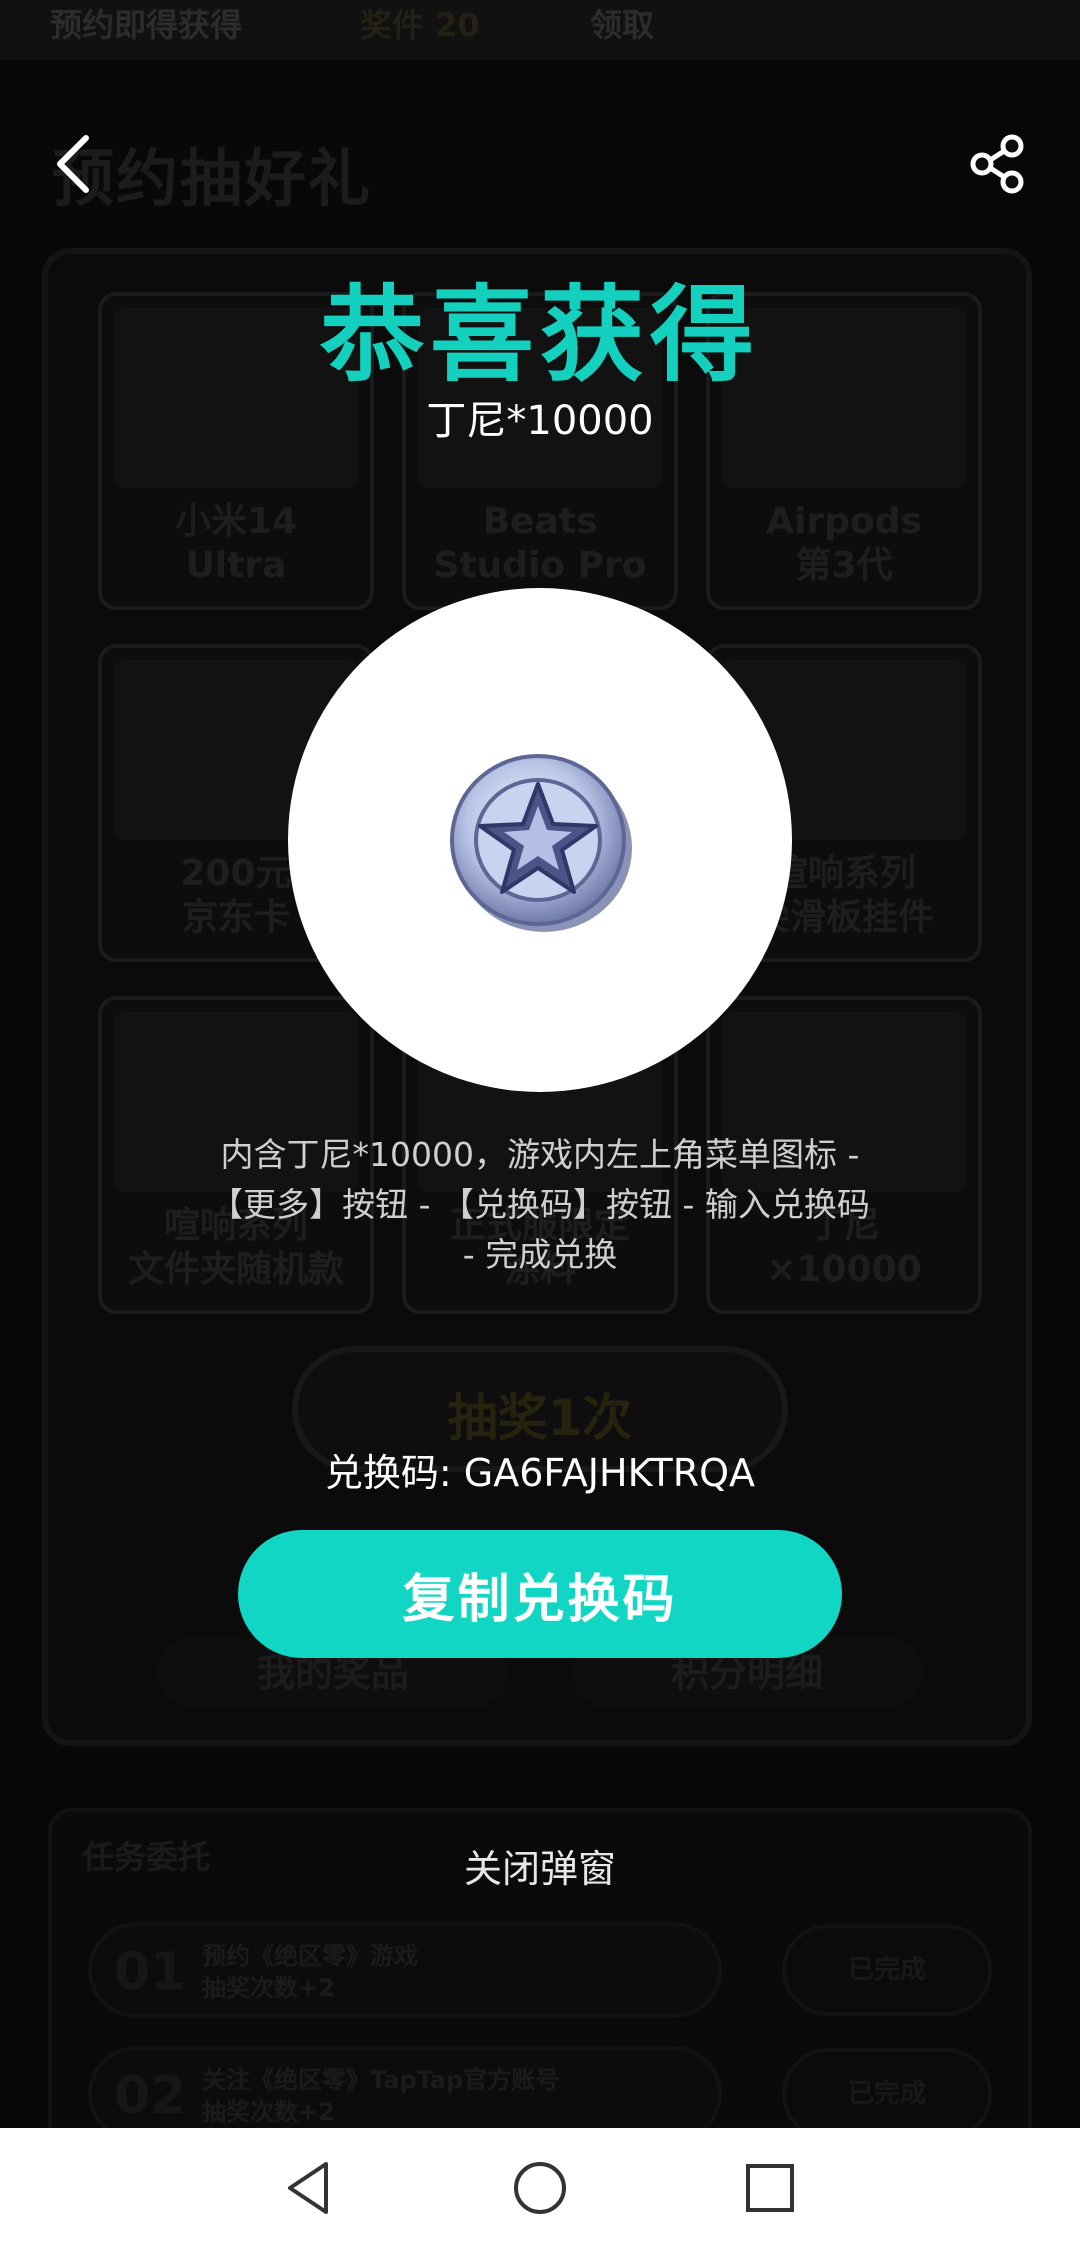 The width and height of the screenshot is (1080, 2244). I want to click on chevron-left-icon, so click(73, 164).